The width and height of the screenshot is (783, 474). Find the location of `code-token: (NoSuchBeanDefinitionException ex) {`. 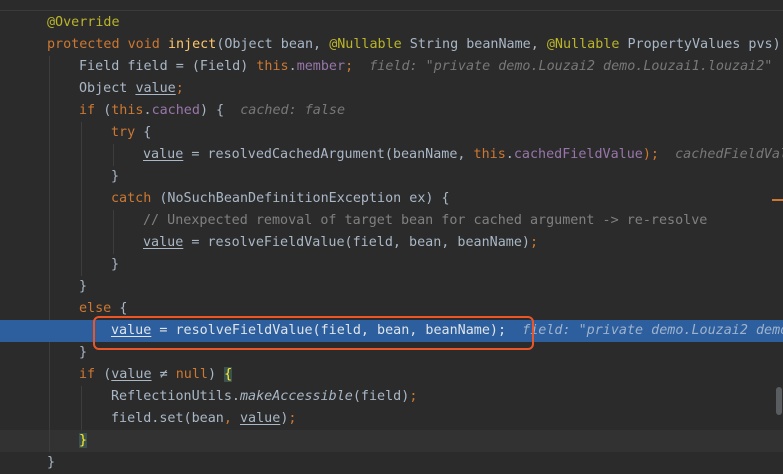

code-token: (NoSuchBeanDefinitionException ex) { is located at coordinates (304, 198).